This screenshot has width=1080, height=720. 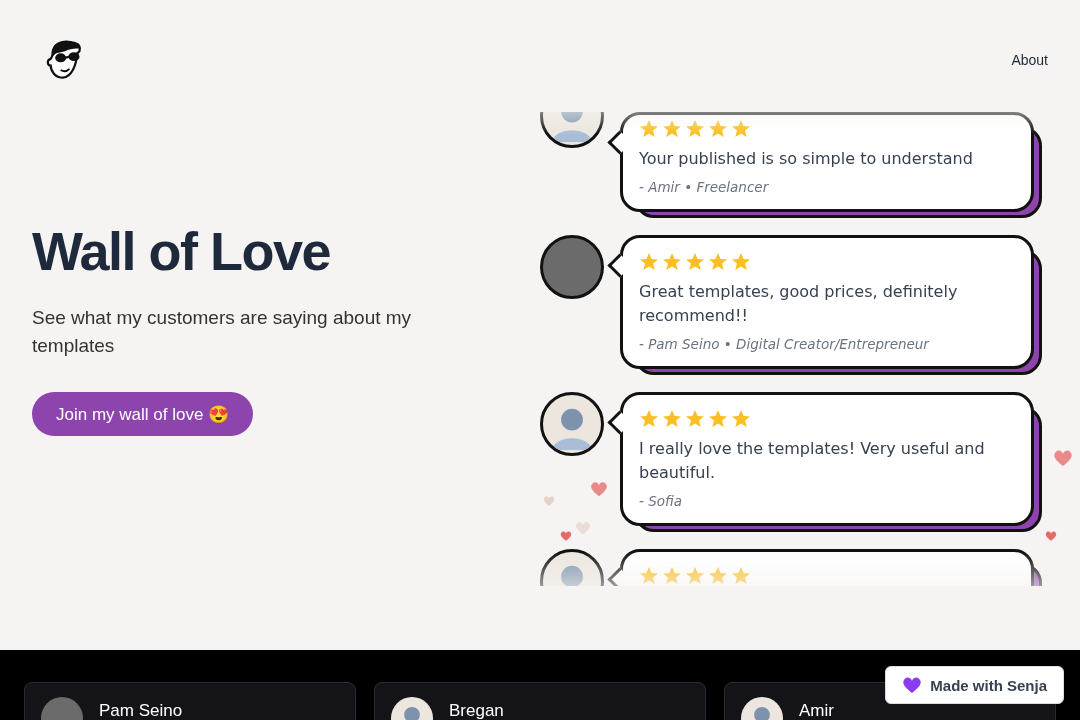 What do you see at coordinates (181, 251) in the screenshot?
I see `page-title: Wall of Love` at bounding box center [181, 251].